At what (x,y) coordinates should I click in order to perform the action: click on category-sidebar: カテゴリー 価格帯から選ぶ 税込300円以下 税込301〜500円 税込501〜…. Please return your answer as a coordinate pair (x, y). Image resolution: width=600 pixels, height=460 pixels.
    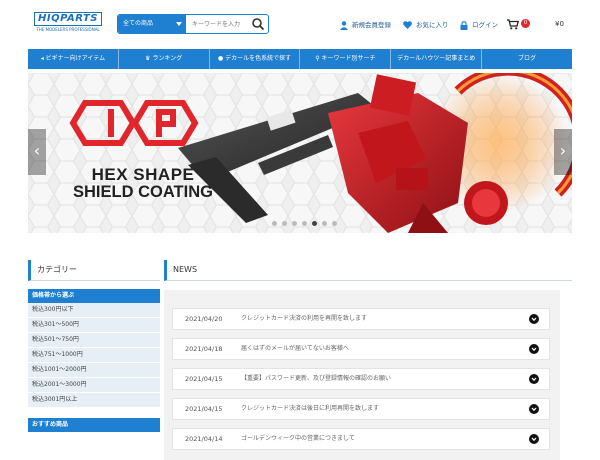
    Looking at the image, I should click on (94, 346).